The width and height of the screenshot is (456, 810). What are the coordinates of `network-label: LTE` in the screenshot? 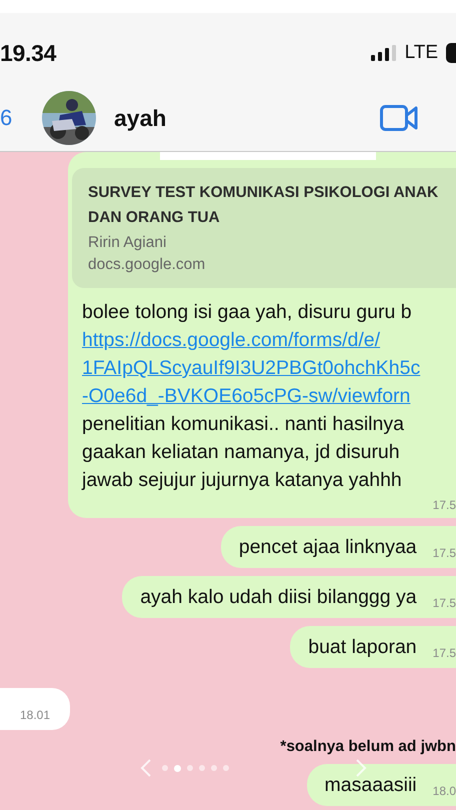 It's located at (421, 53).